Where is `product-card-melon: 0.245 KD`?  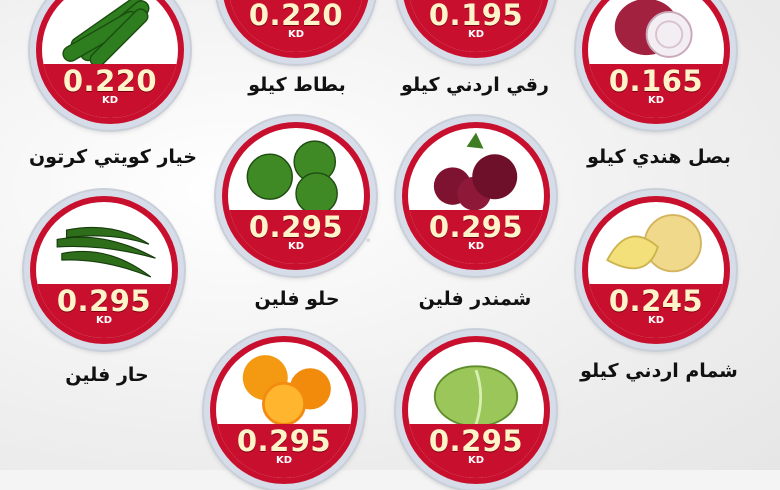 product-card-melon: 0.245 KD is located at coordinates (656, 270).